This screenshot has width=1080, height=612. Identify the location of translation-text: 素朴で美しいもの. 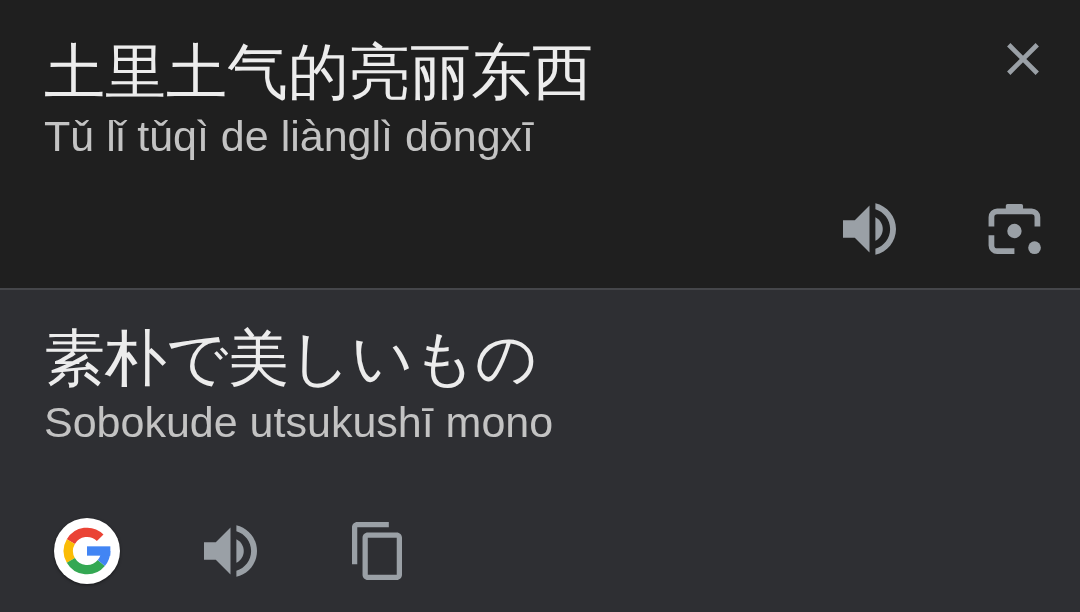
(291, 358).